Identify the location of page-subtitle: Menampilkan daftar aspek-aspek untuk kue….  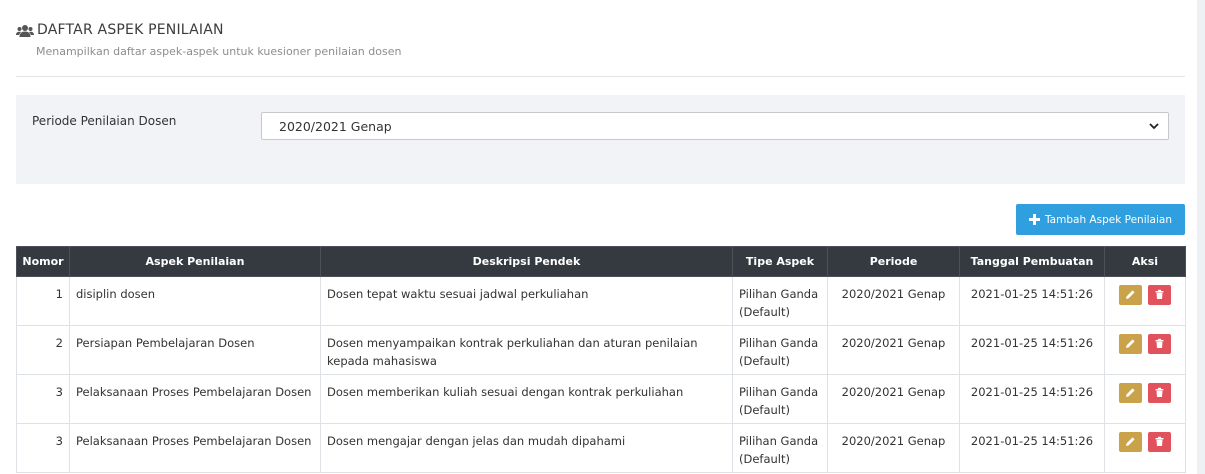
(219, 51).